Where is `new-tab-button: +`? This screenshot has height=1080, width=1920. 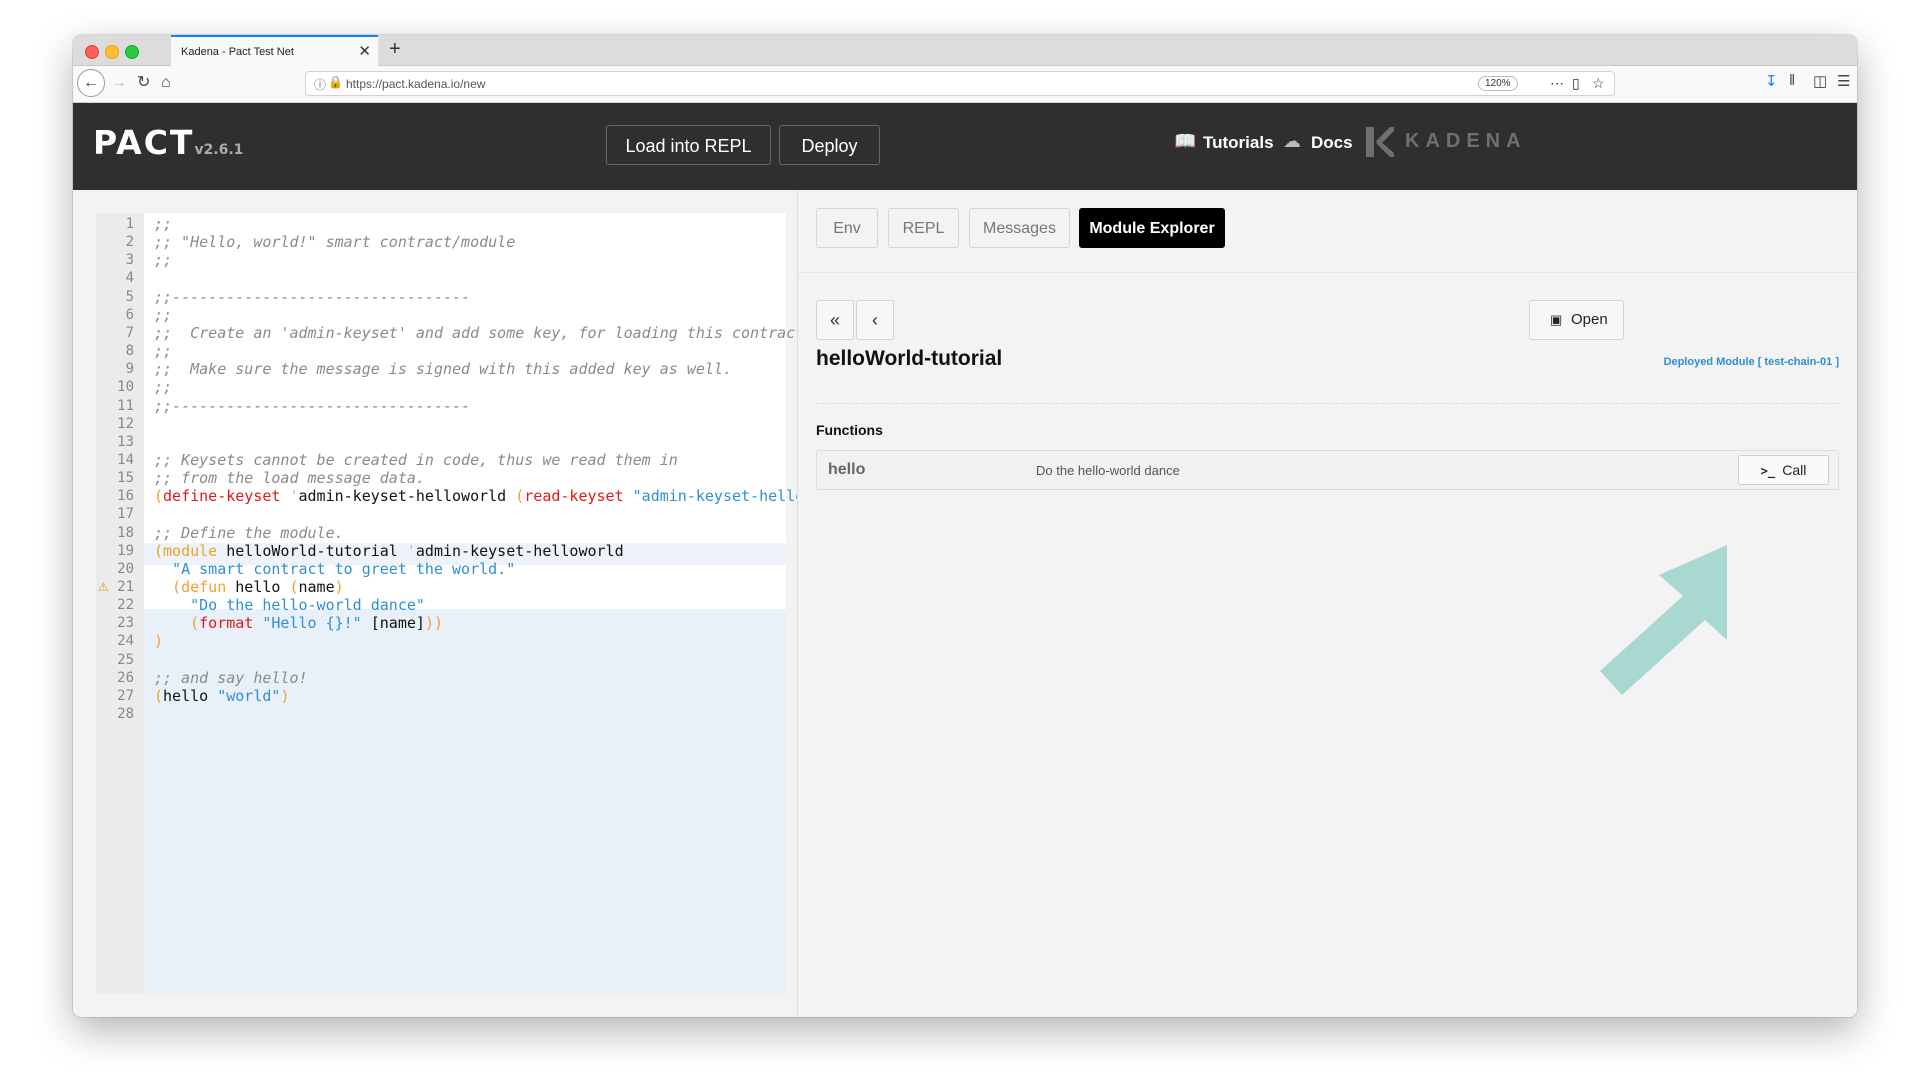
new-tab-button: + is located at coordinates (395, 49).